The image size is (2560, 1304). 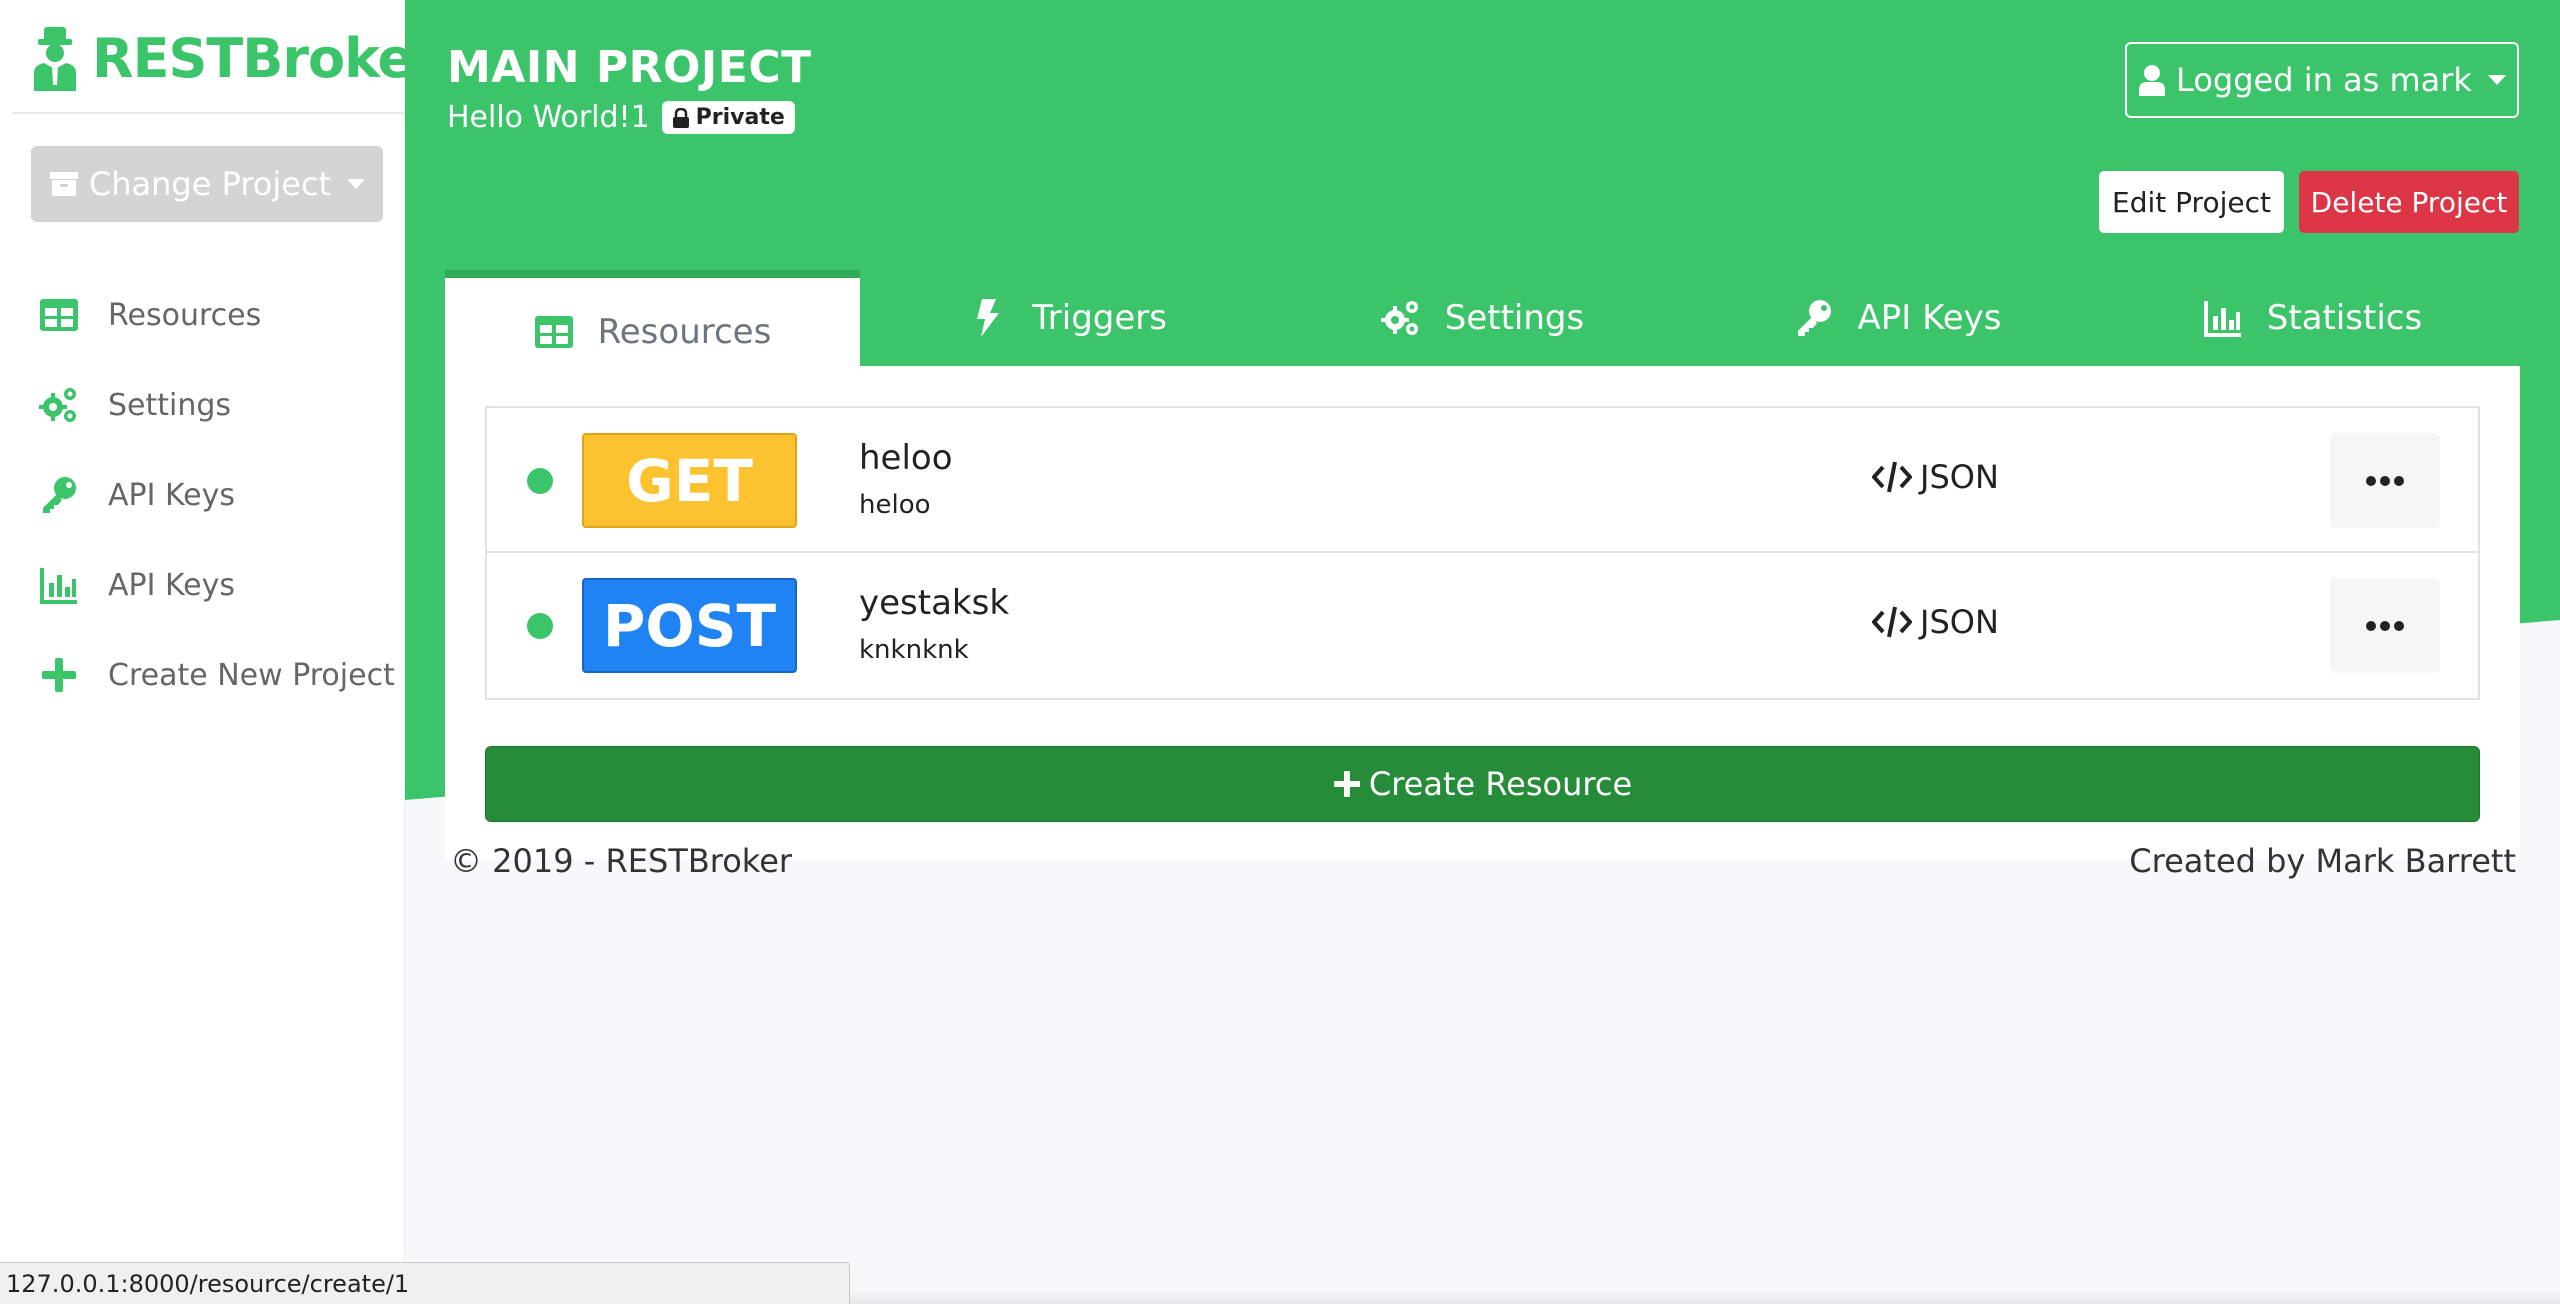 I want to click on tab-api-keys: API Keys, so click(x=1897, y=318).